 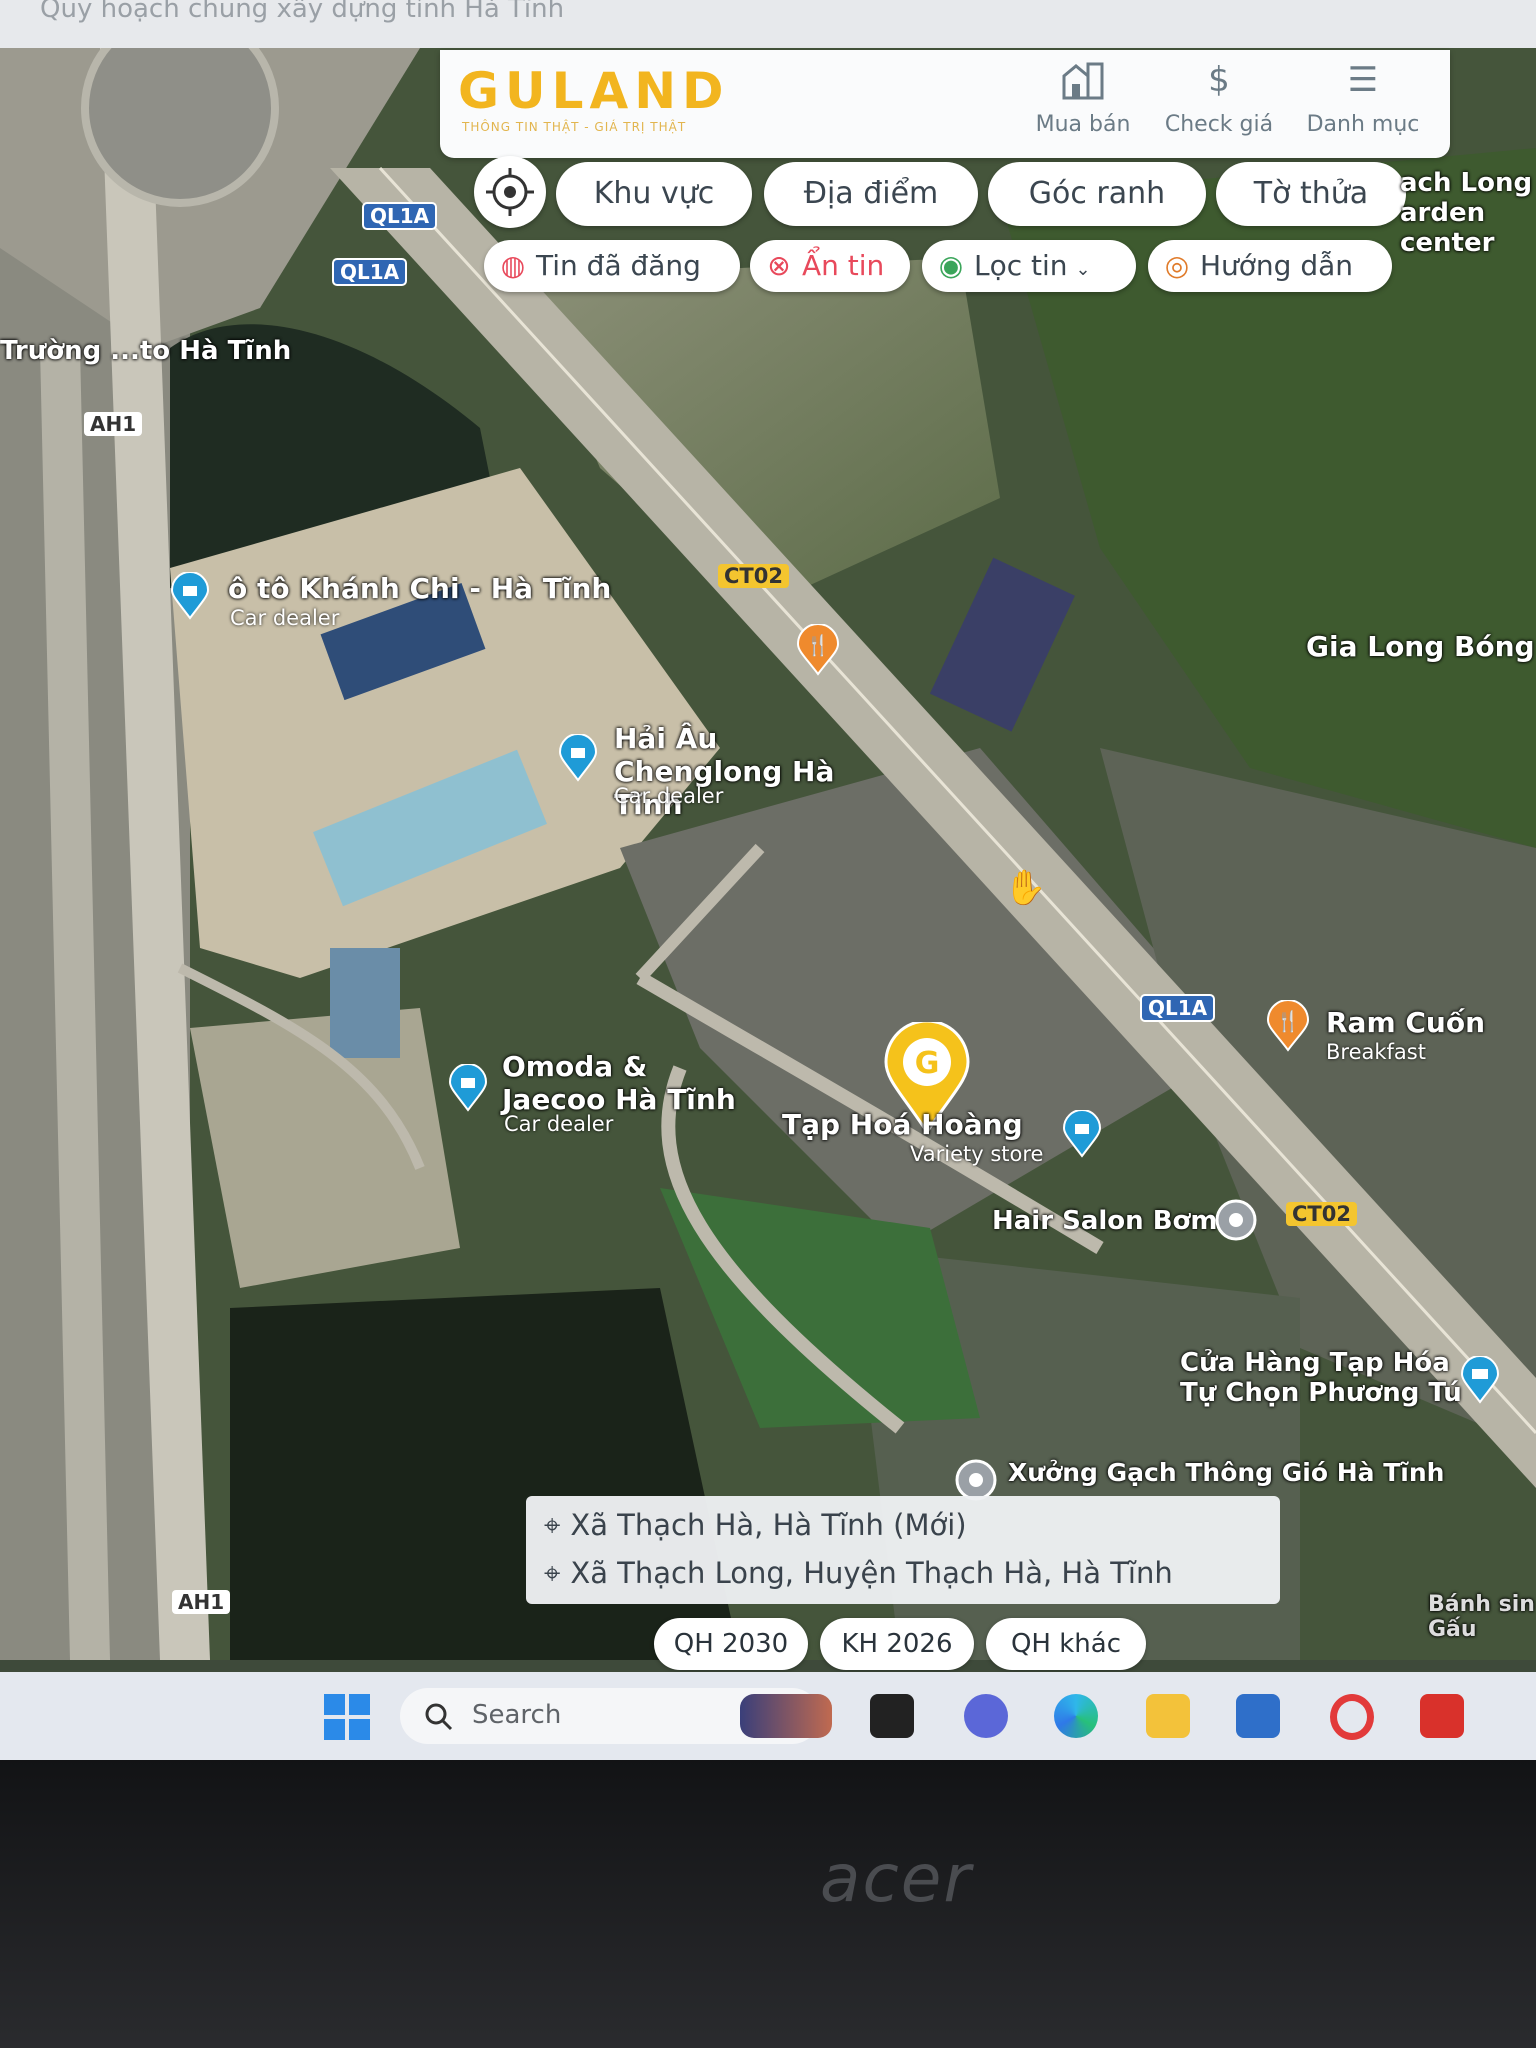 What do you see at coordinates (768, 24) in the screenshot?
I see `browser-top-strip: Quy hoạch chung xây dựng tỉnh Hà Tĩnh` at bounding box center [768, 24].